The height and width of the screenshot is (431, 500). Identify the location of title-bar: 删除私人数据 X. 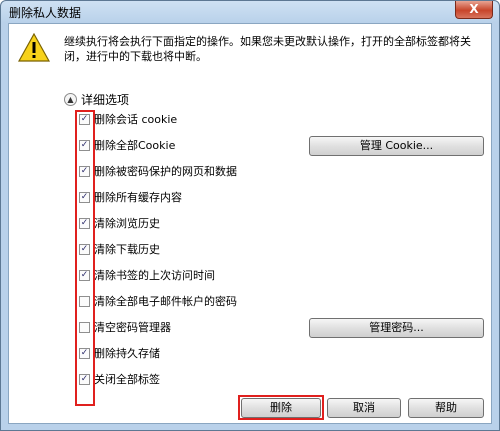
(250, 12).